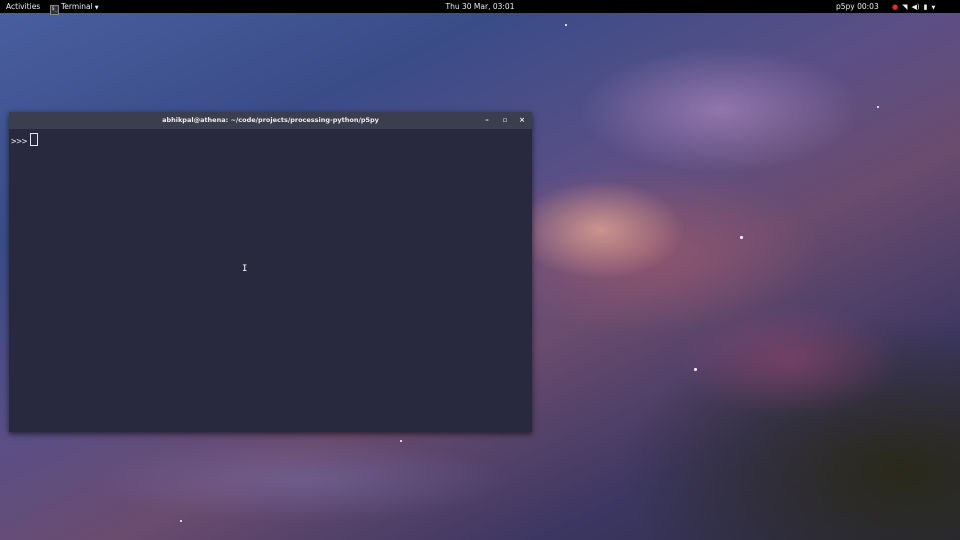  Describe the element at coordinates (19, 142) in the screenshot. I see `python-prompt: >>>` at that location.